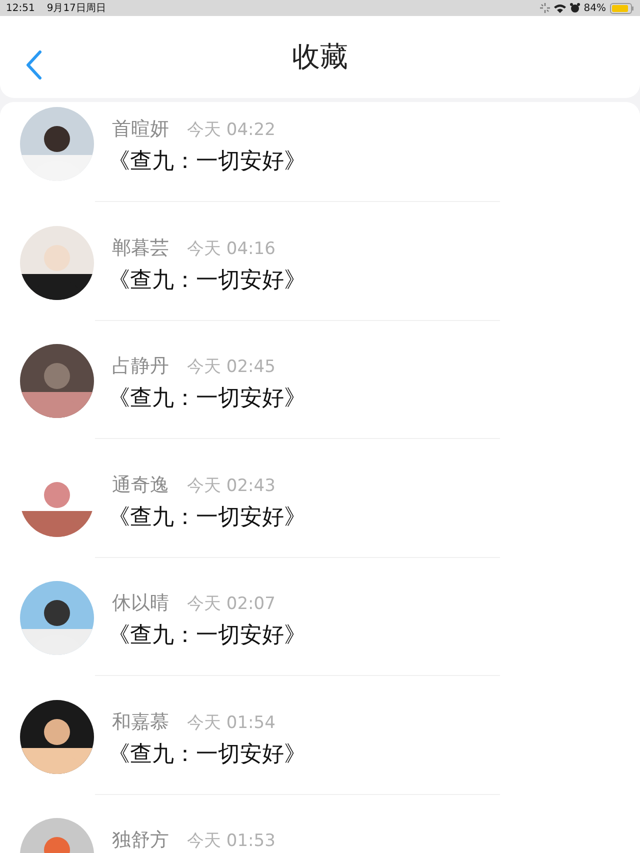  Describe the element at coordinates (231, 723) in the screenshot. I see `timestamp: 今天 01:54` at that location.